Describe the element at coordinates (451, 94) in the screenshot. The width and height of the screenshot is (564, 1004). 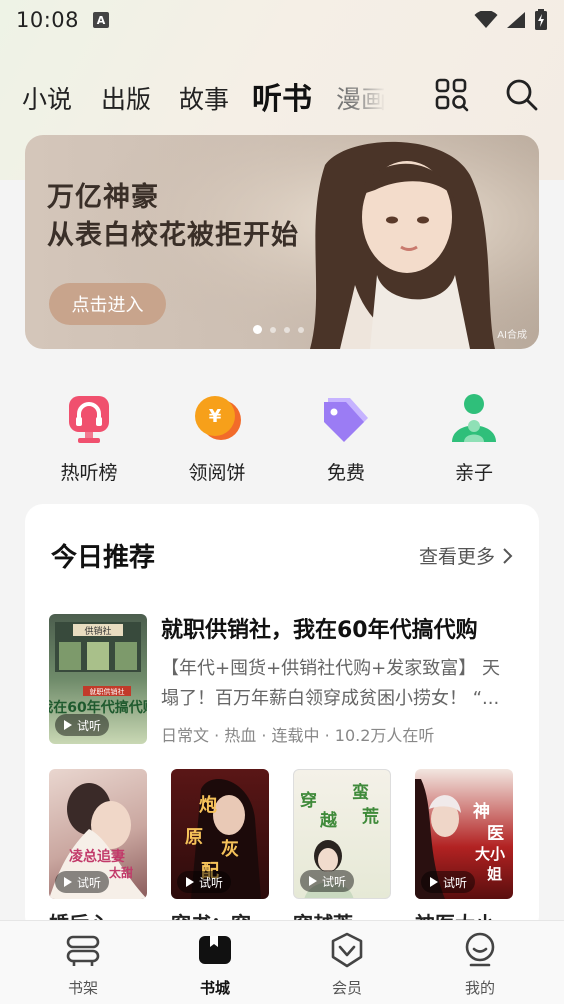
I see `category-grid-icon` at that location.